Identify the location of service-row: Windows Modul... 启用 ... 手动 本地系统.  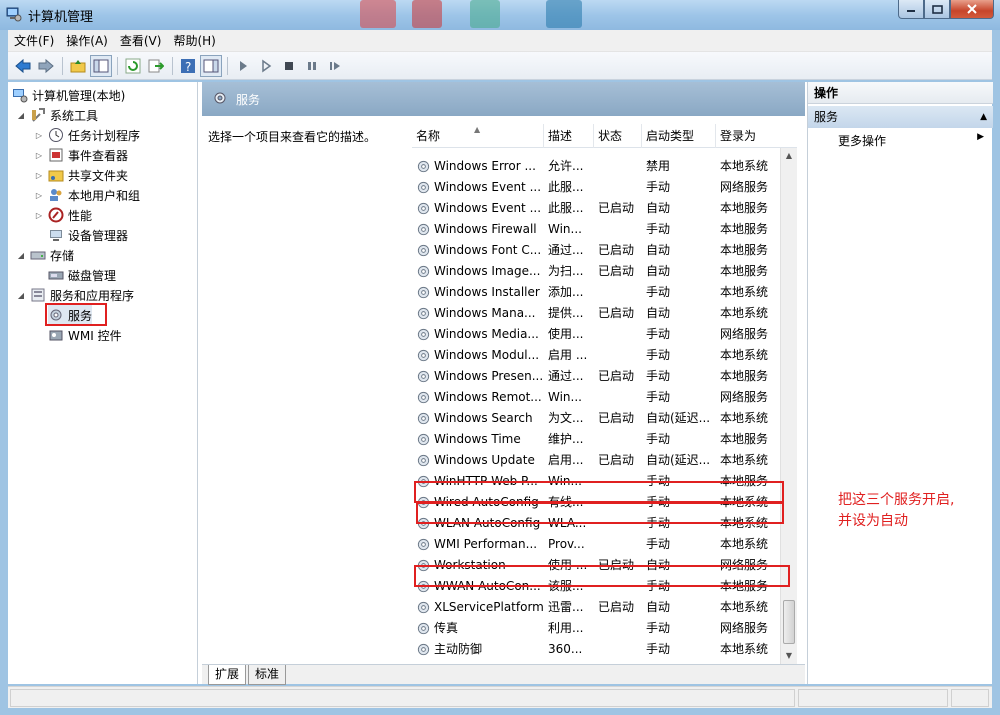
(599, 355).